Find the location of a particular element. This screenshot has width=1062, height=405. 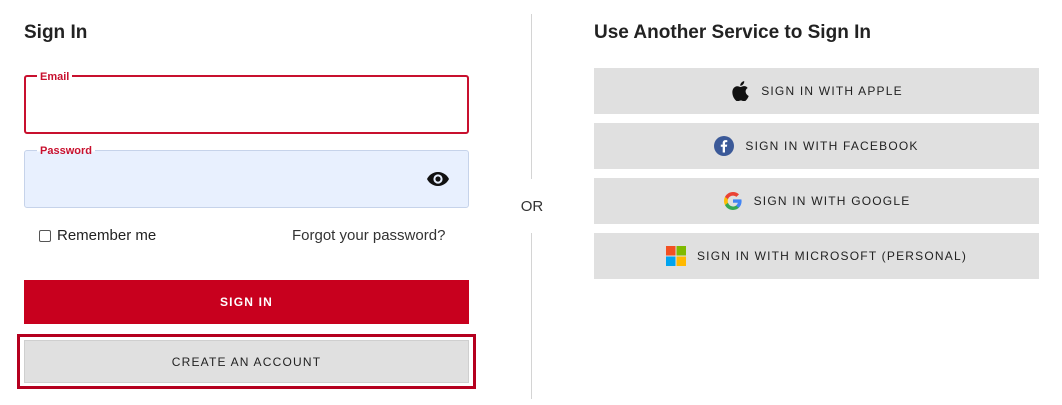

remember-me-checkbox is located at coordinates (45, 235).